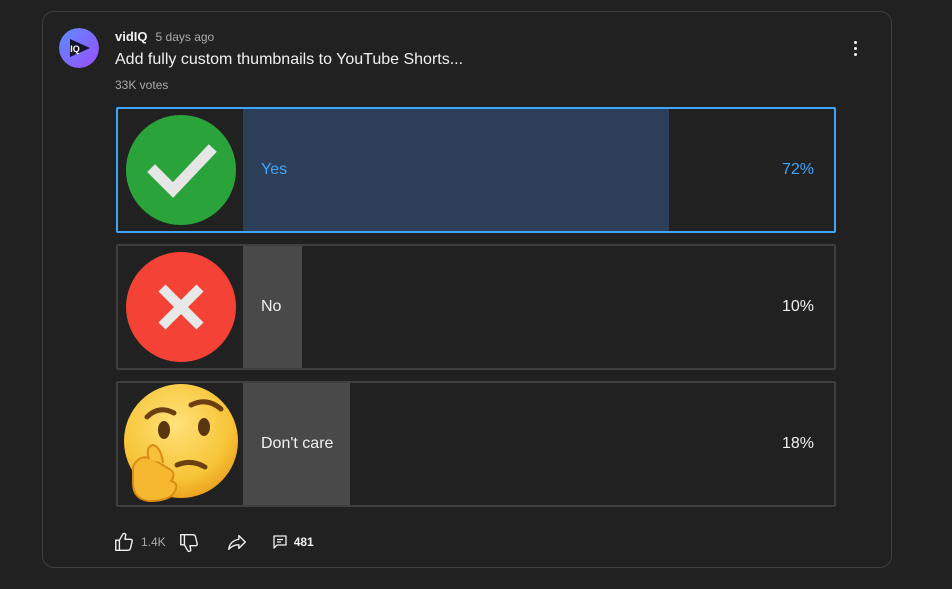 This screenshot has width=952, height=589. I want to click on comment-icon, so click(280, 542).